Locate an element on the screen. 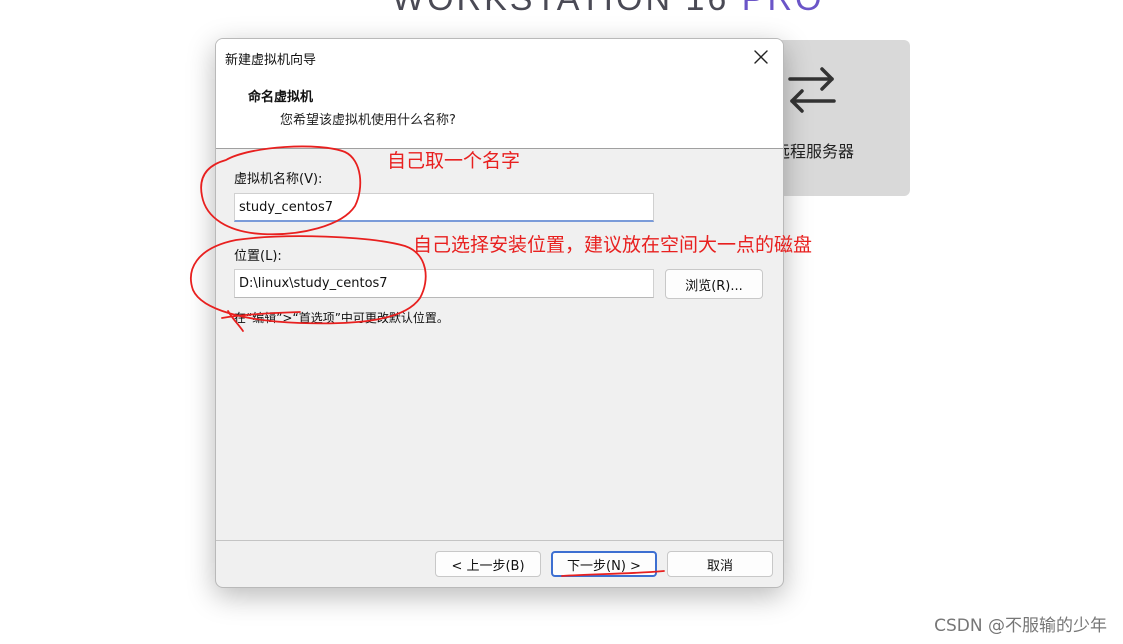 This screenshot has width=1123, height=644. close-icon is located at coordinates (761, 57).